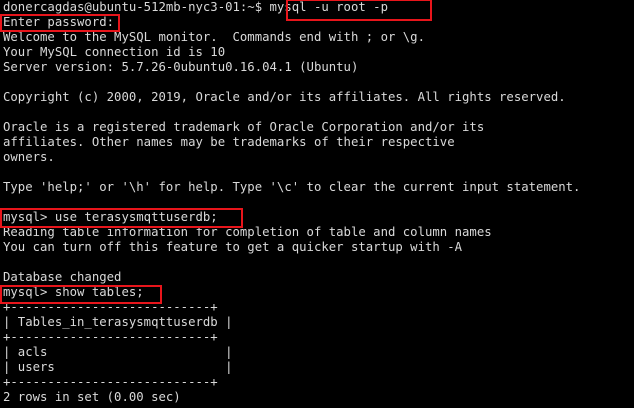 This screenshot has width=634, height=408. Describe the element at coordinates (59, 22) in the screenshot. I see `terminal-line-password-prompt: Enter password:` at that location.